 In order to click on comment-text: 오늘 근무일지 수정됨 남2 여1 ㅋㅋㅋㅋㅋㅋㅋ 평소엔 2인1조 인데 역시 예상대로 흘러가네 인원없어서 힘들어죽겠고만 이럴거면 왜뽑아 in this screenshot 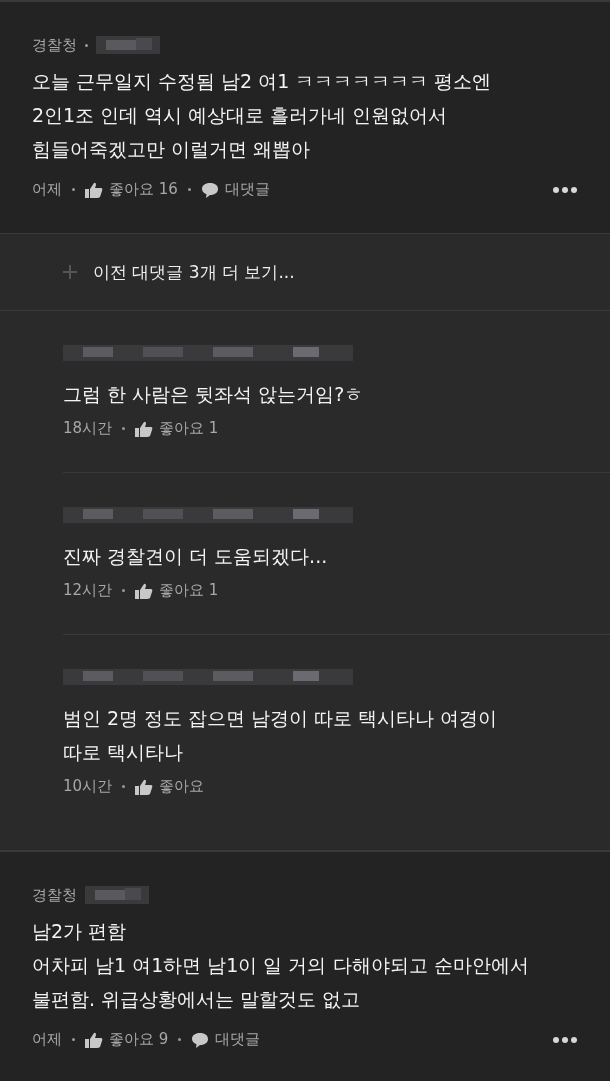, I will do `click(262, 115)`.